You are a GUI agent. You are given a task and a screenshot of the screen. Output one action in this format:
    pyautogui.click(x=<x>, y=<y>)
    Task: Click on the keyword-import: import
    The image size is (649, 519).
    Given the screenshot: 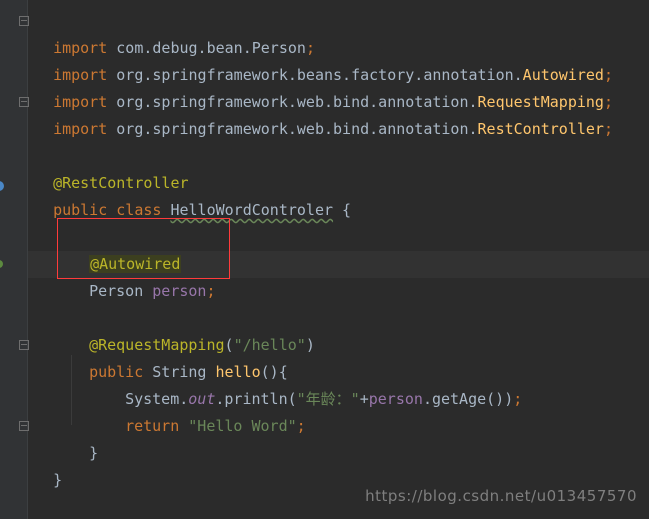 What is the action you would take?
    pyautogui.click(x=80, y=129)
    